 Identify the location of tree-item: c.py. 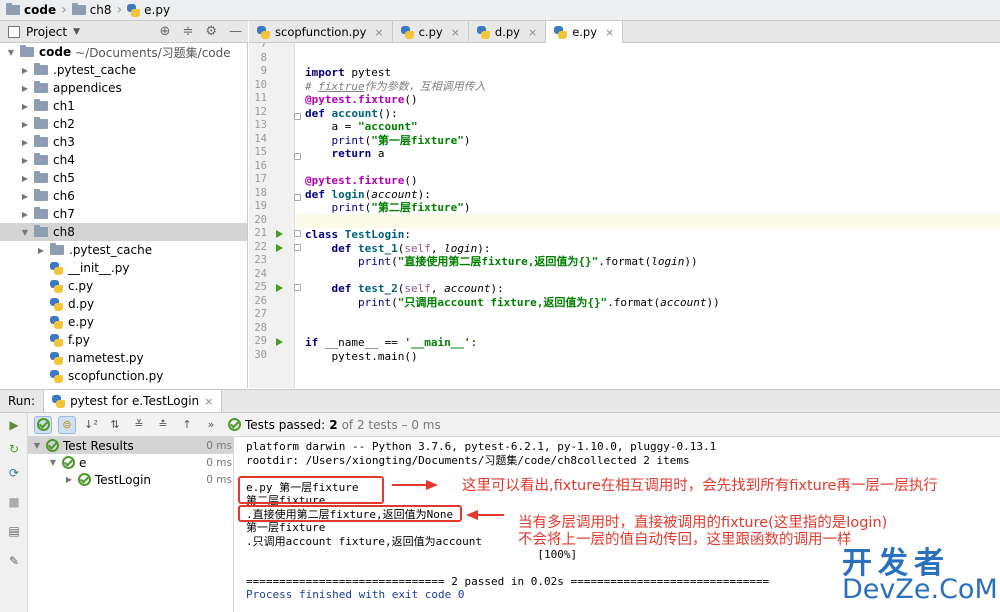
(123, 286).